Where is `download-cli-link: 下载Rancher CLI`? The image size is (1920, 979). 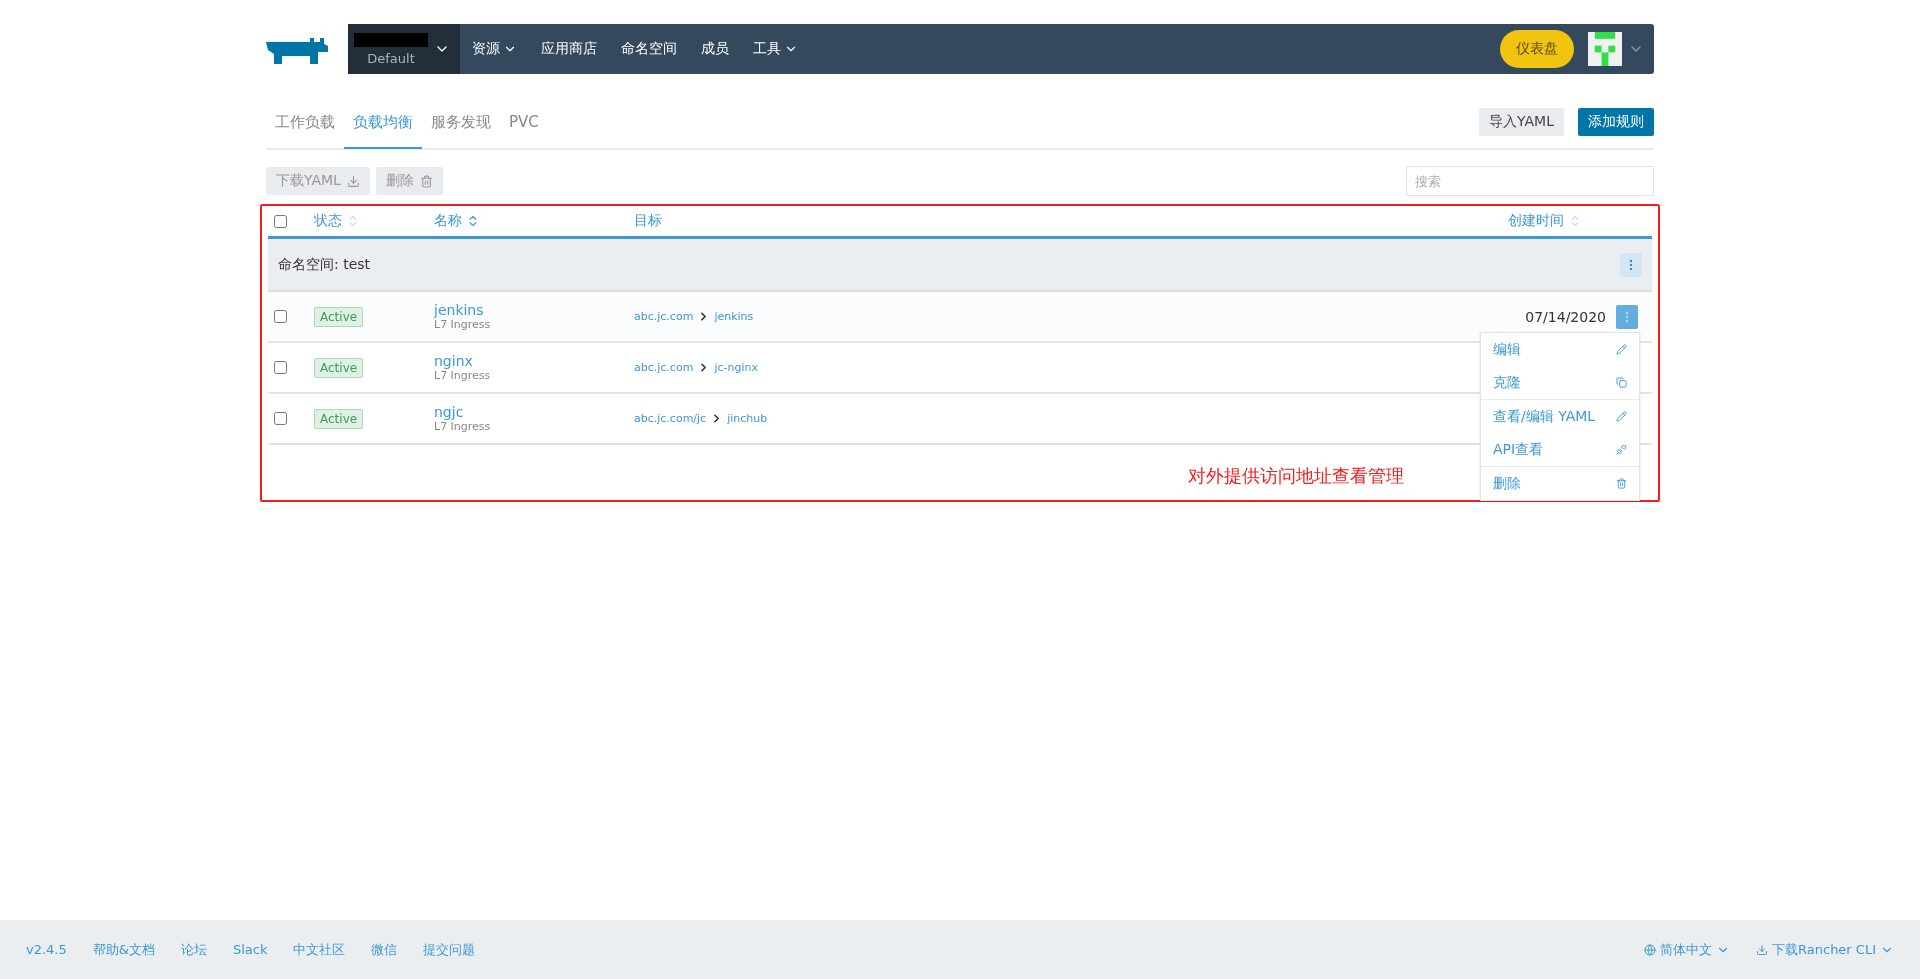
download-cli-link: 下载Rancher CLI is located at coordinates (1825, 949).